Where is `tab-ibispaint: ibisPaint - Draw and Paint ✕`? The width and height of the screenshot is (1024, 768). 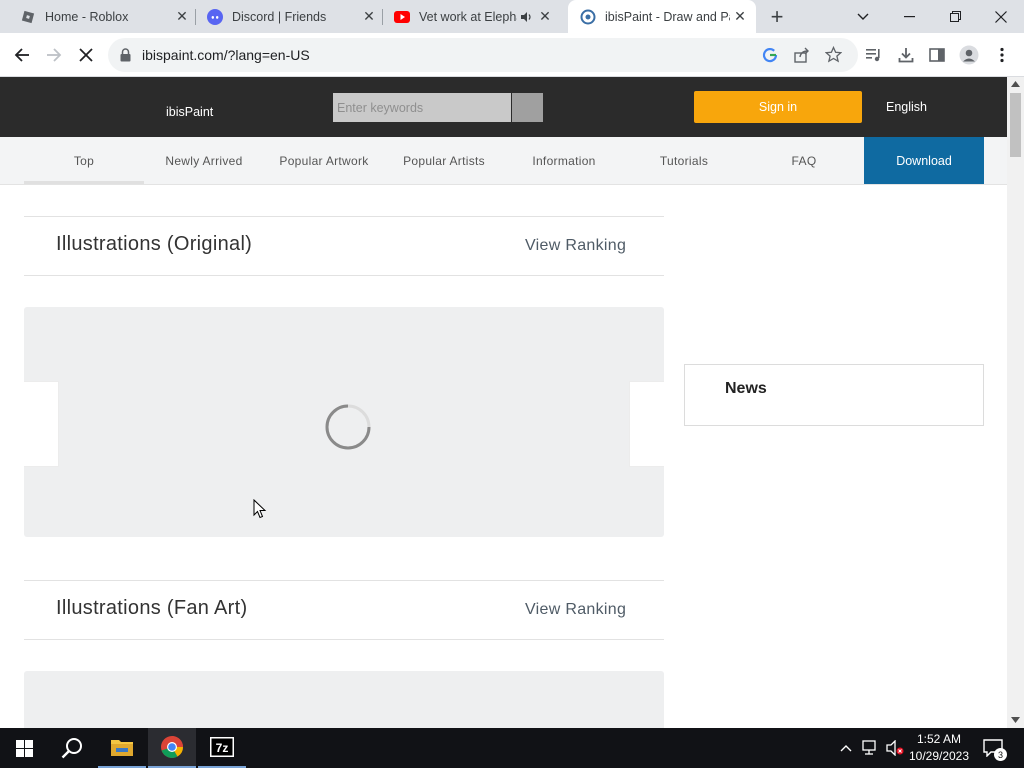 tab-ibispaint: ibisPaint - Draw and Paint ✕ is located at coordinates (662, 16).